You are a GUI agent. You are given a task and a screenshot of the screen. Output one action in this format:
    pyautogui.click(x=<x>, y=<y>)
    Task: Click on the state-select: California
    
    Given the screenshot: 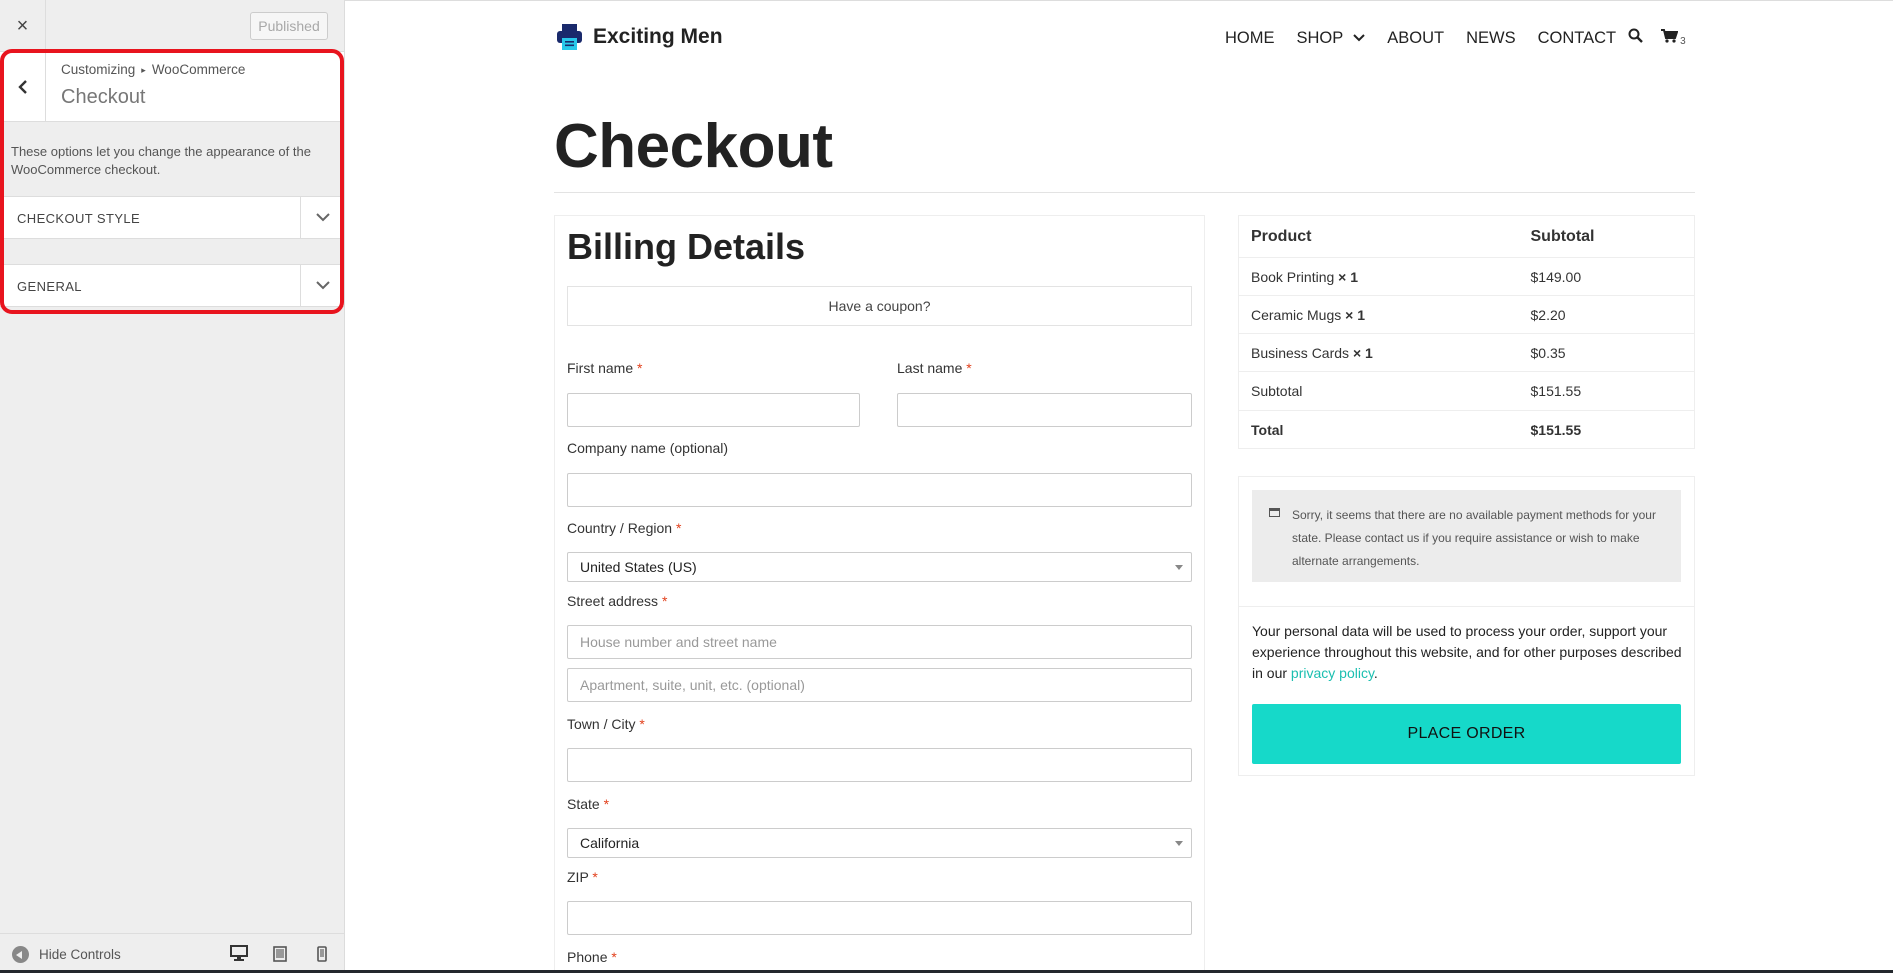 What is the action you would take?
    pyautogui.click(x=879, y=843)
    